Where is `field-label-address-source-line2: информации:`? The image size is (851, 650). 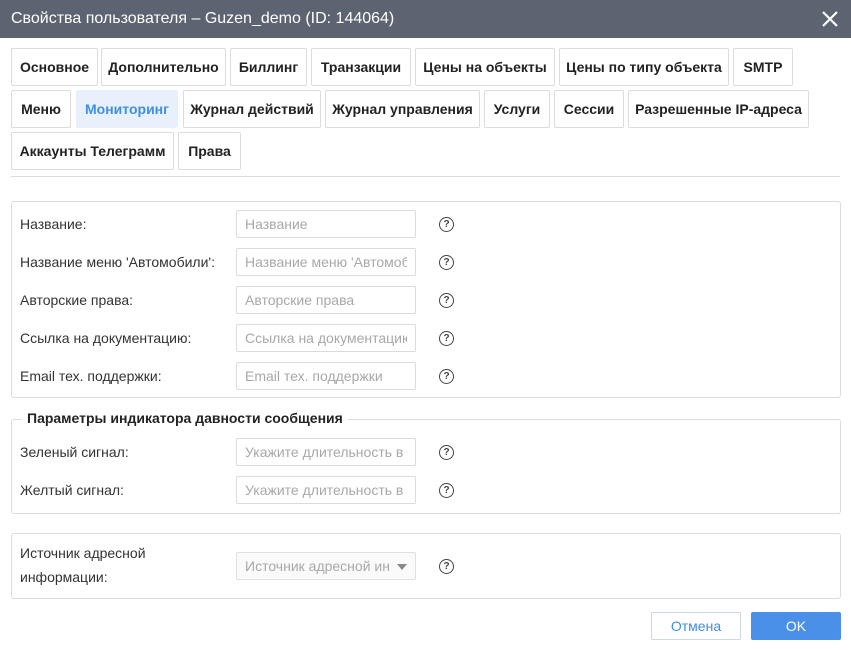
field-label-address-source-line2: информации: is located at coordinates (64, 577).